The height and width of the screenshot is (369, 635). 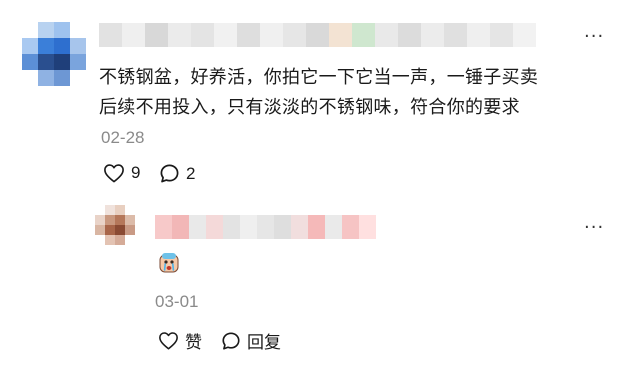 What do you see at coordinates (317, 35) in the screenshot?
I see `username-blurred` at bounding box center [317, 35].